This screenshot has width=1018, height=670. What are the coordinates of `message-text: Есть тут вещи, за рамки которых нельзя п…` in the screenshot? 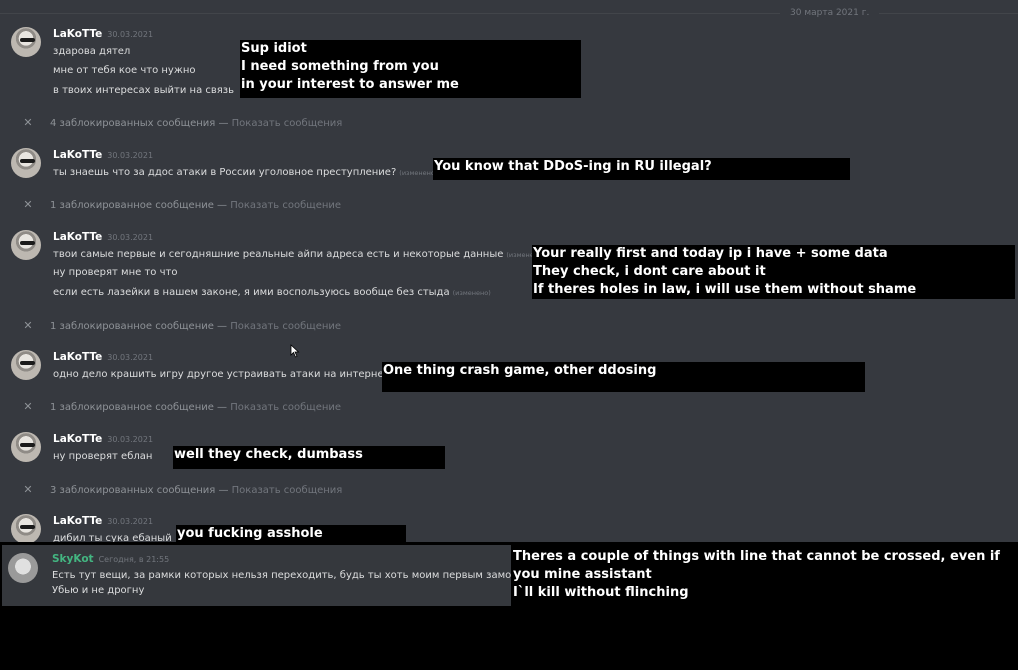 It's located at (285, 575).